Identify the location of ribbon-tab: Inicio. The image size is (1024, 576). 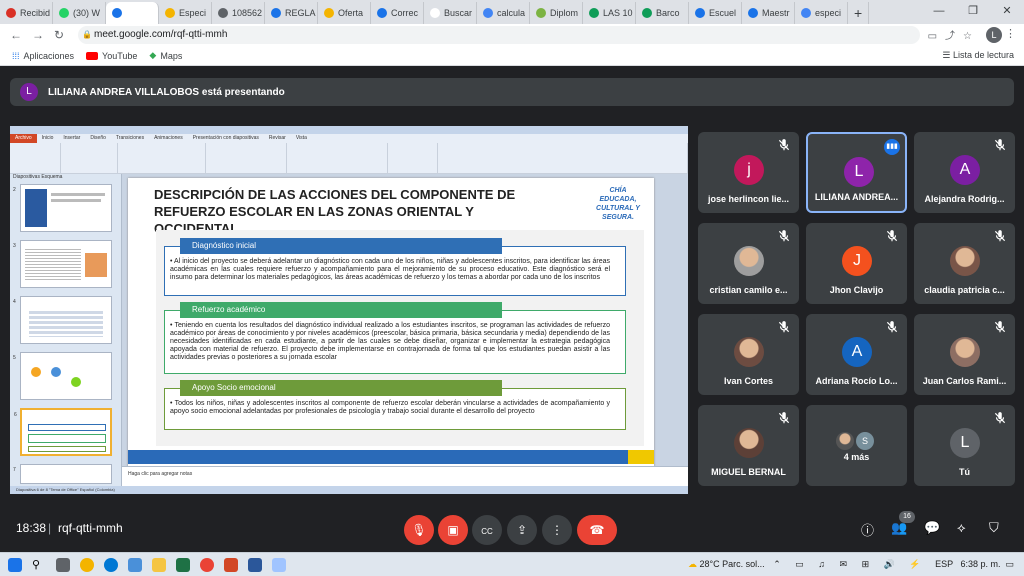
(48, 138).